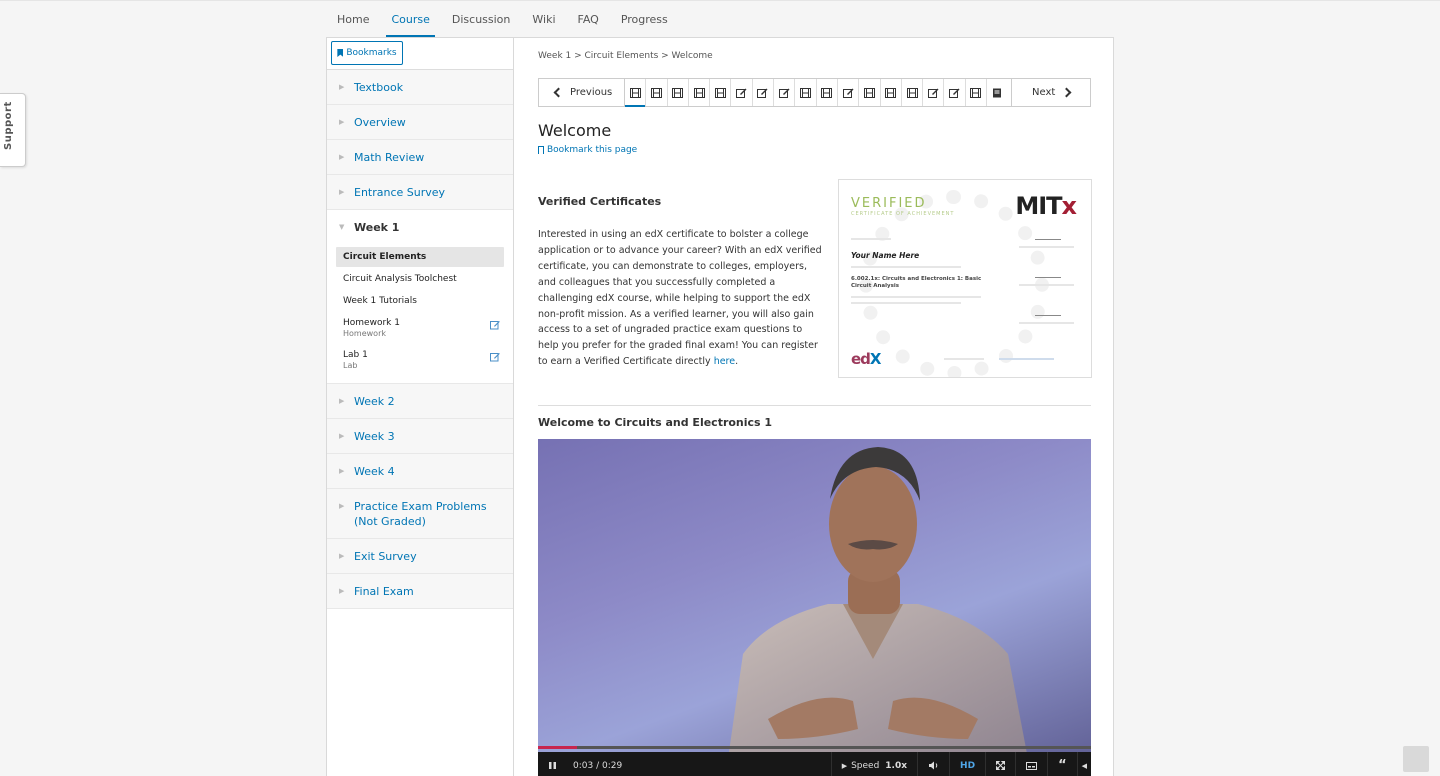 This screenshot has height=776, width=1440. I want to click on subsection-homework-1: Homework 1 Homework, so click(420, 328).